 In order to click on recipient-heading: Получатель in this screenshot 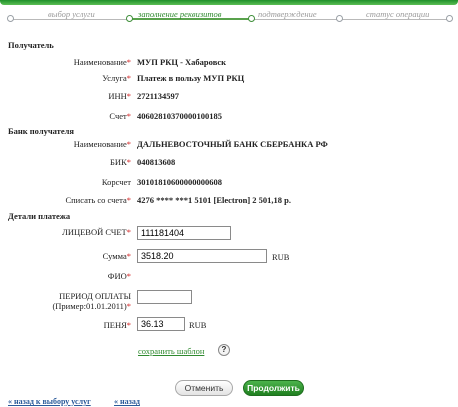, I will do `click(31, 45)`.